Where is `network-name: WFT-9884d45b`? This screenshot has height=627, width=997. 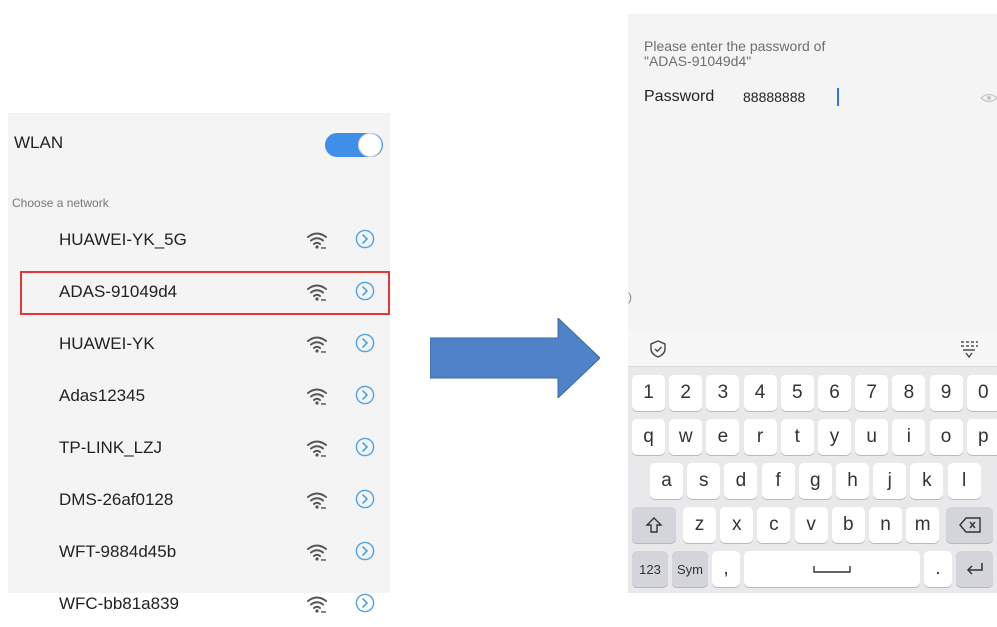 network-name: WFT-9884d45b is located at coordinates (118, 551).